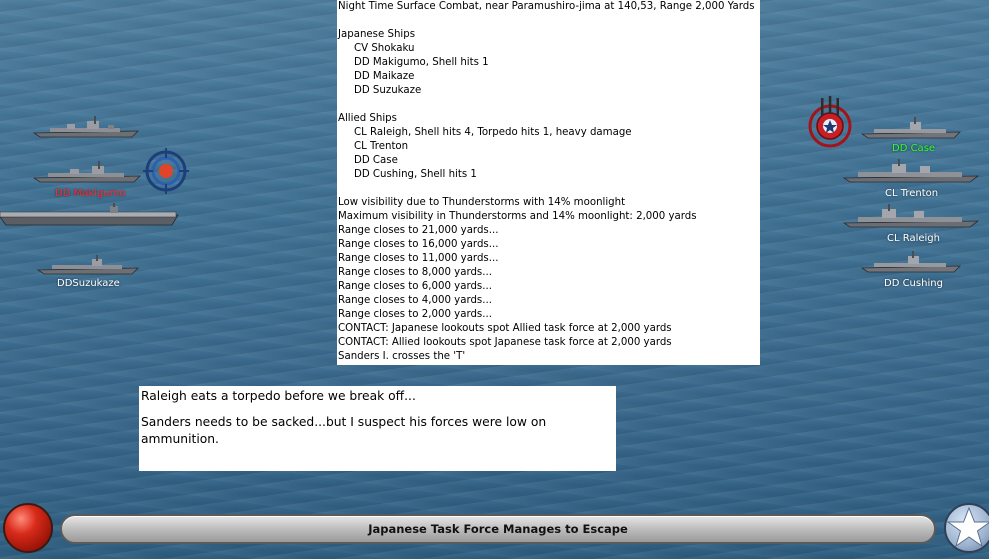 This screenshot has height=559, width=989. Describe the element at coordinates (89, 265) in the screenshot. I see `japanese-ship-suzukaze` at that location.